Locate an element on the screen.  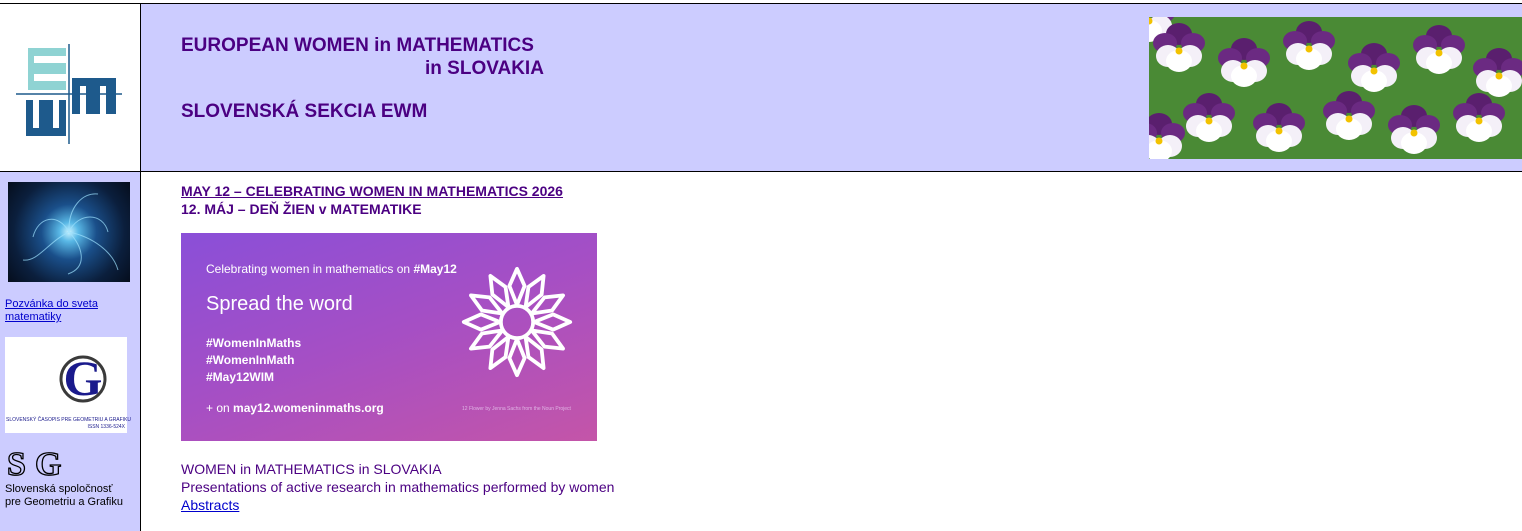
site-title-line2: in SLOVAKIA is located at coordinates (484, 68).